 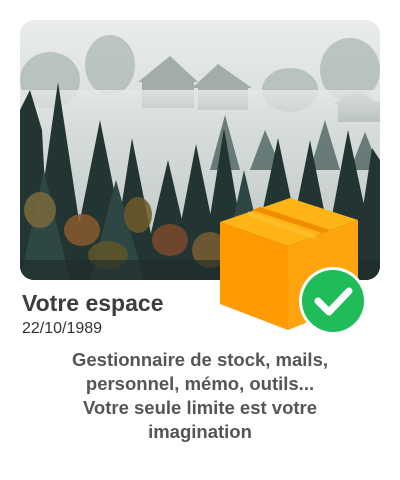 What do you see at coordinates (93, 303) in the screenshot?
I see `card-title: Votre espace` at bounding box center [93, 303].